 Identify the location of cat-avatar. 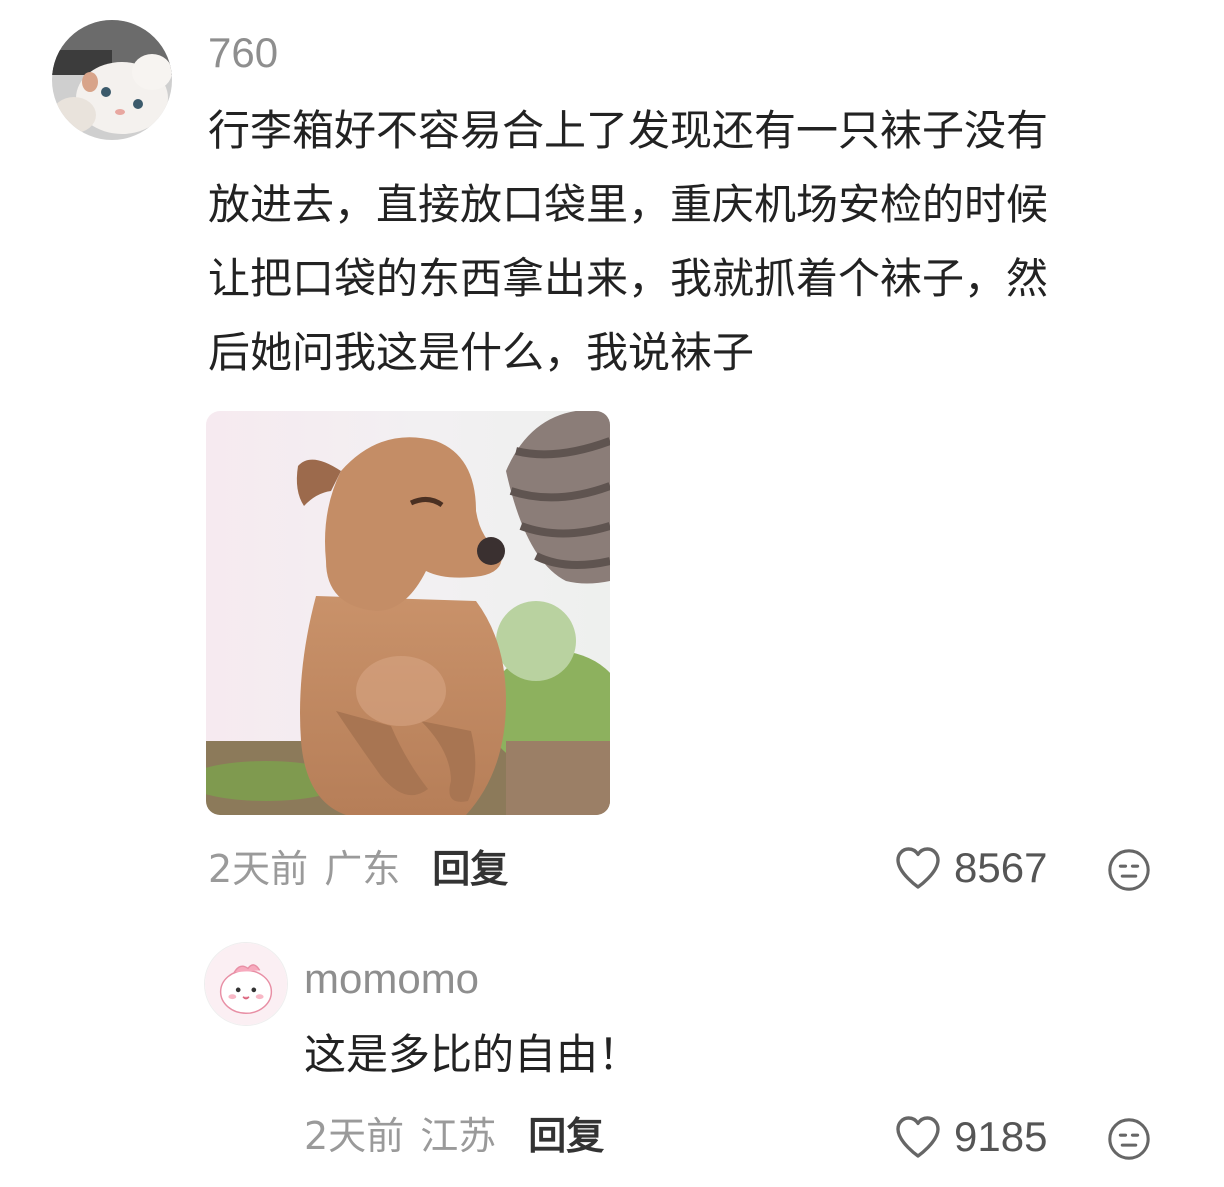
(112, 80).